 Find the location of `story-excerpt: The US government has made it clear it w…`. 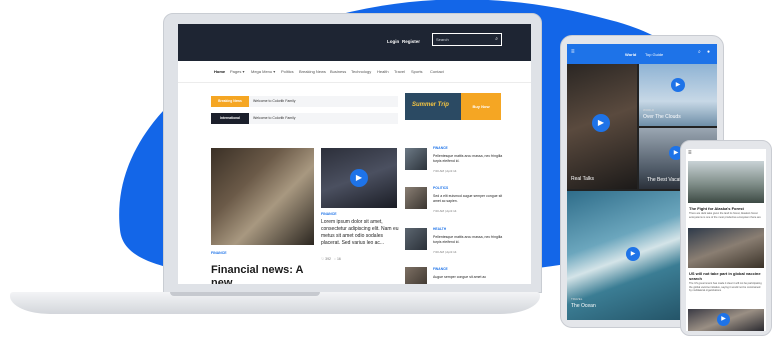

story-excerpt: The US government has made it clear it w… is located at coordinates (725, 287).